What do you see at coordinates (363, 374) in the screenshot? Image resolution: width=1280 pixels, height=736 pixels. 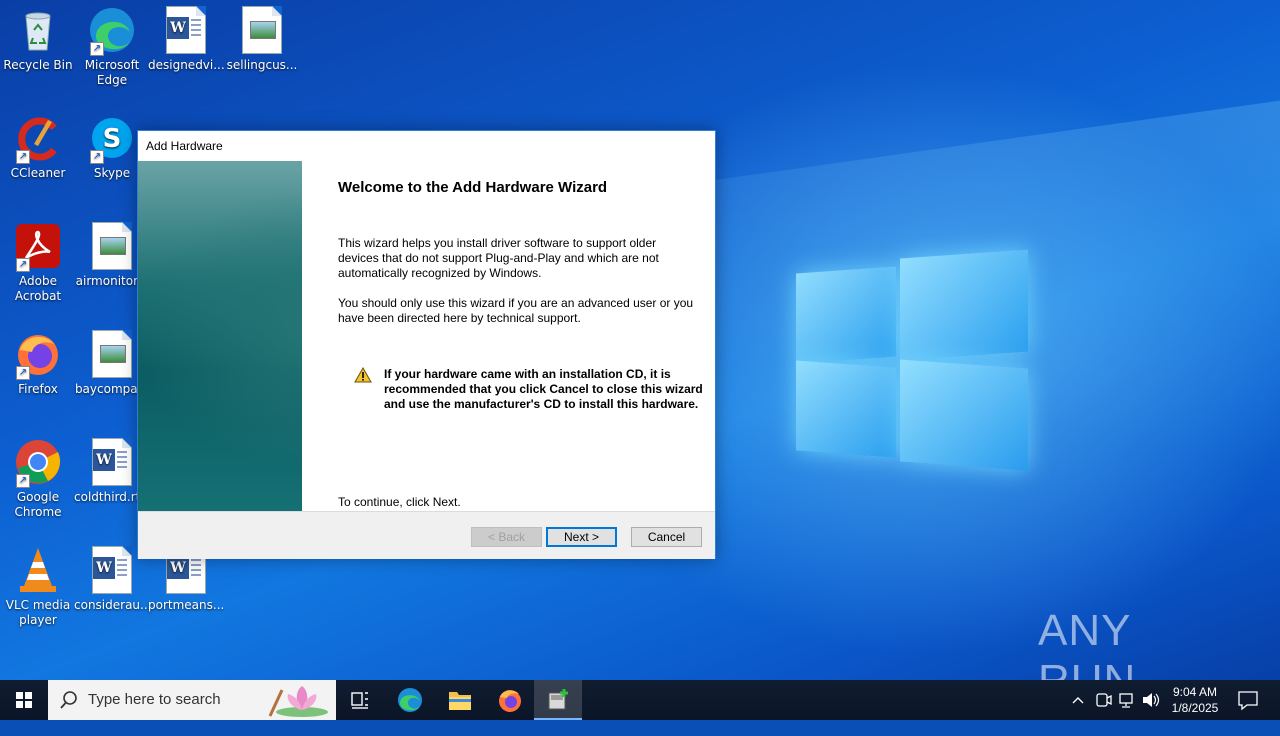 I see `warning-icon` at bounding box center [363, 374].